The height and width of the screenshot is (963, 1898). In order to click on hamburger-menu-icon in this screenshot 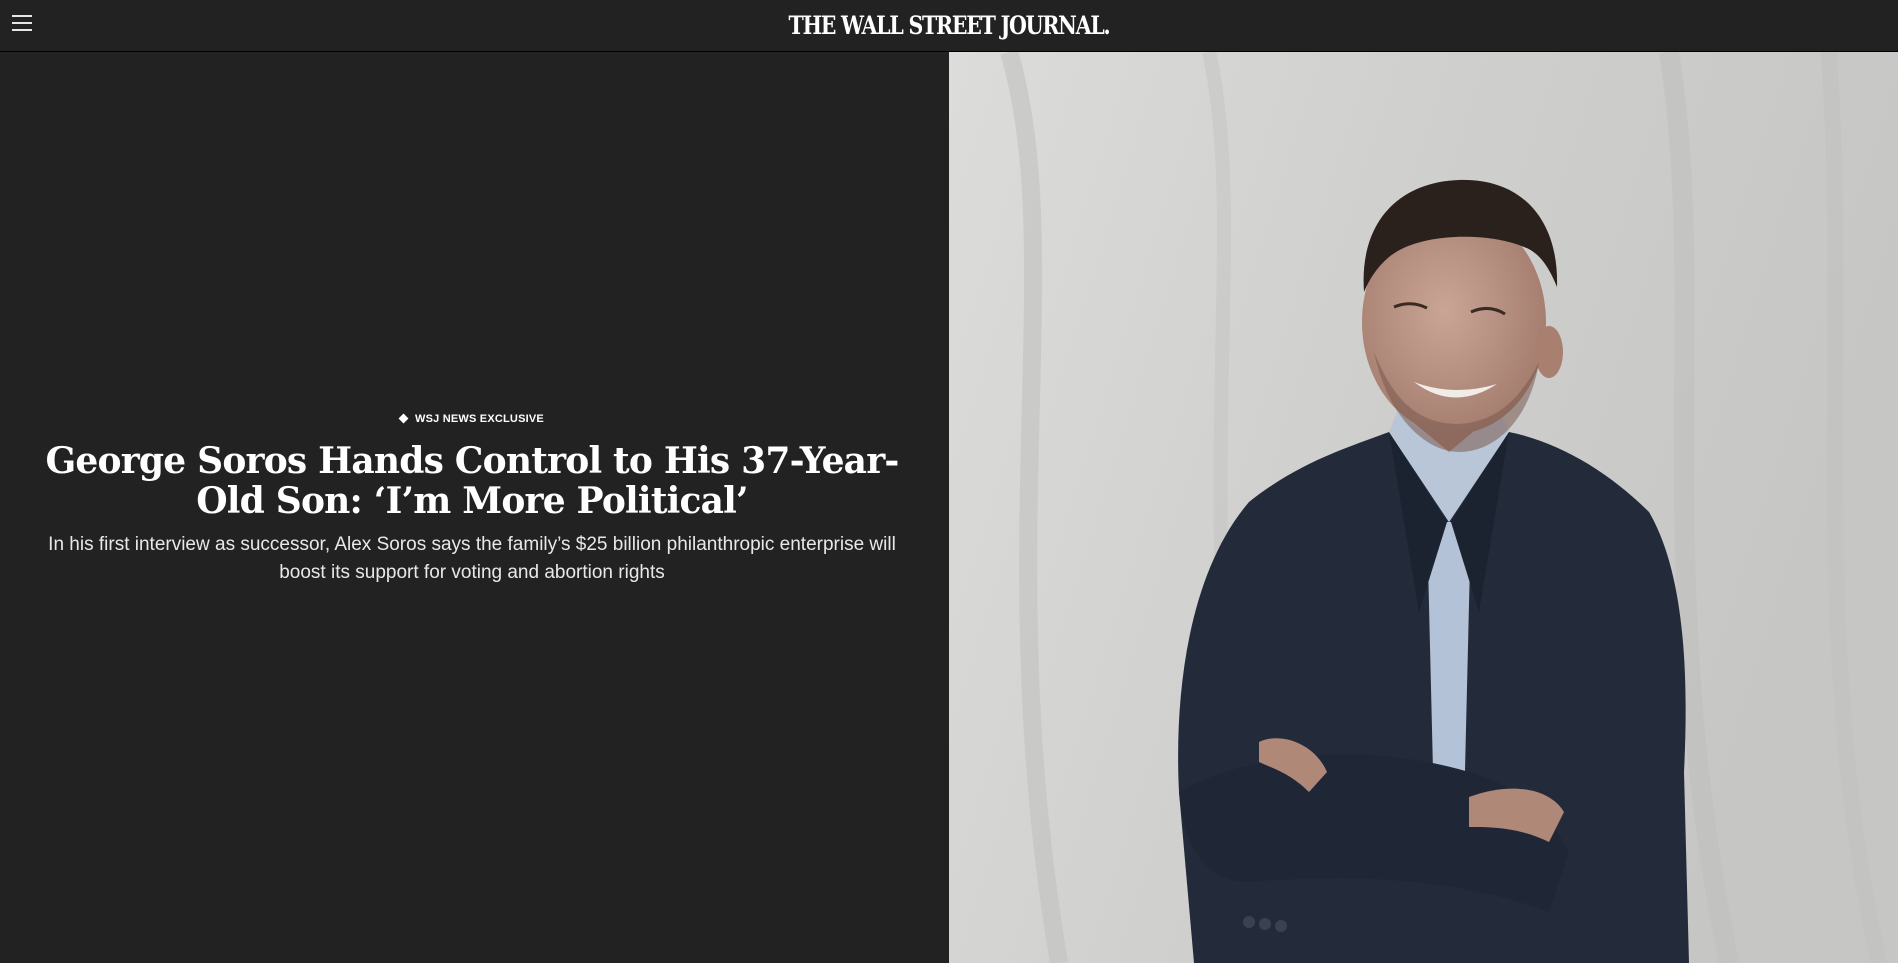, I will do `click(22, 23)`.